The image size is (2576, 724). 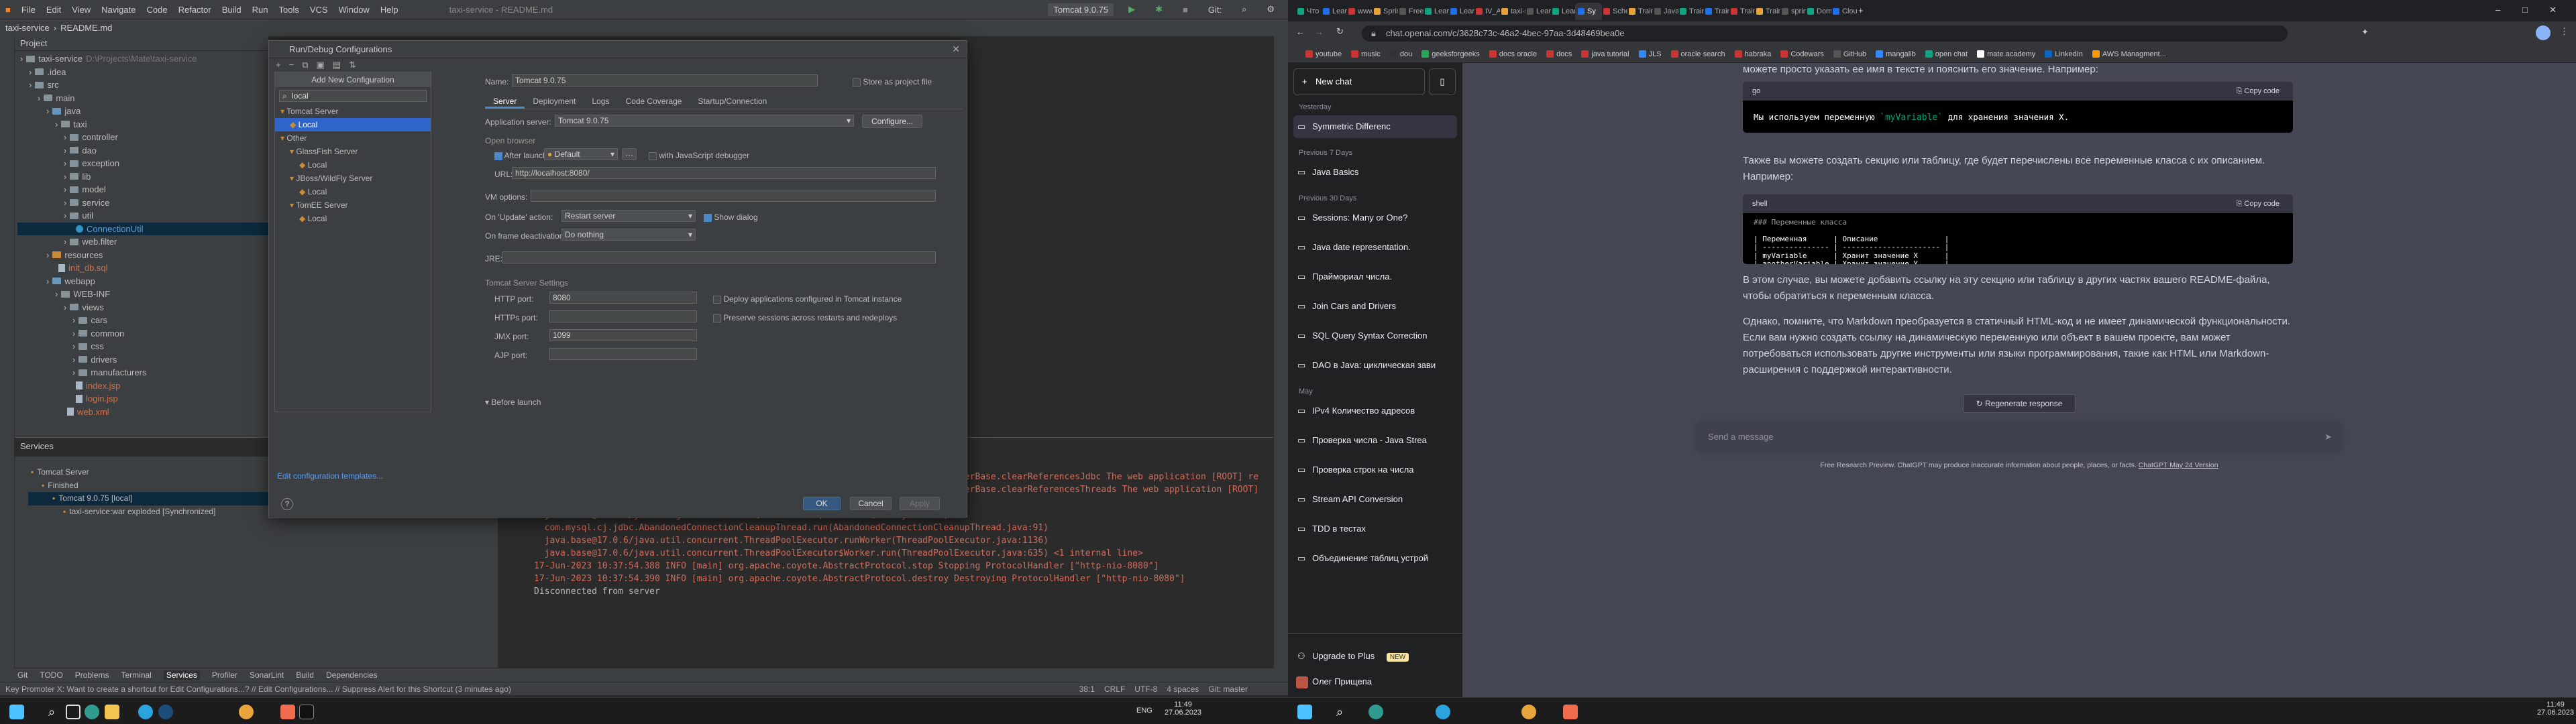 I want to click on tree-row: › util, so click(x=142, y=216).